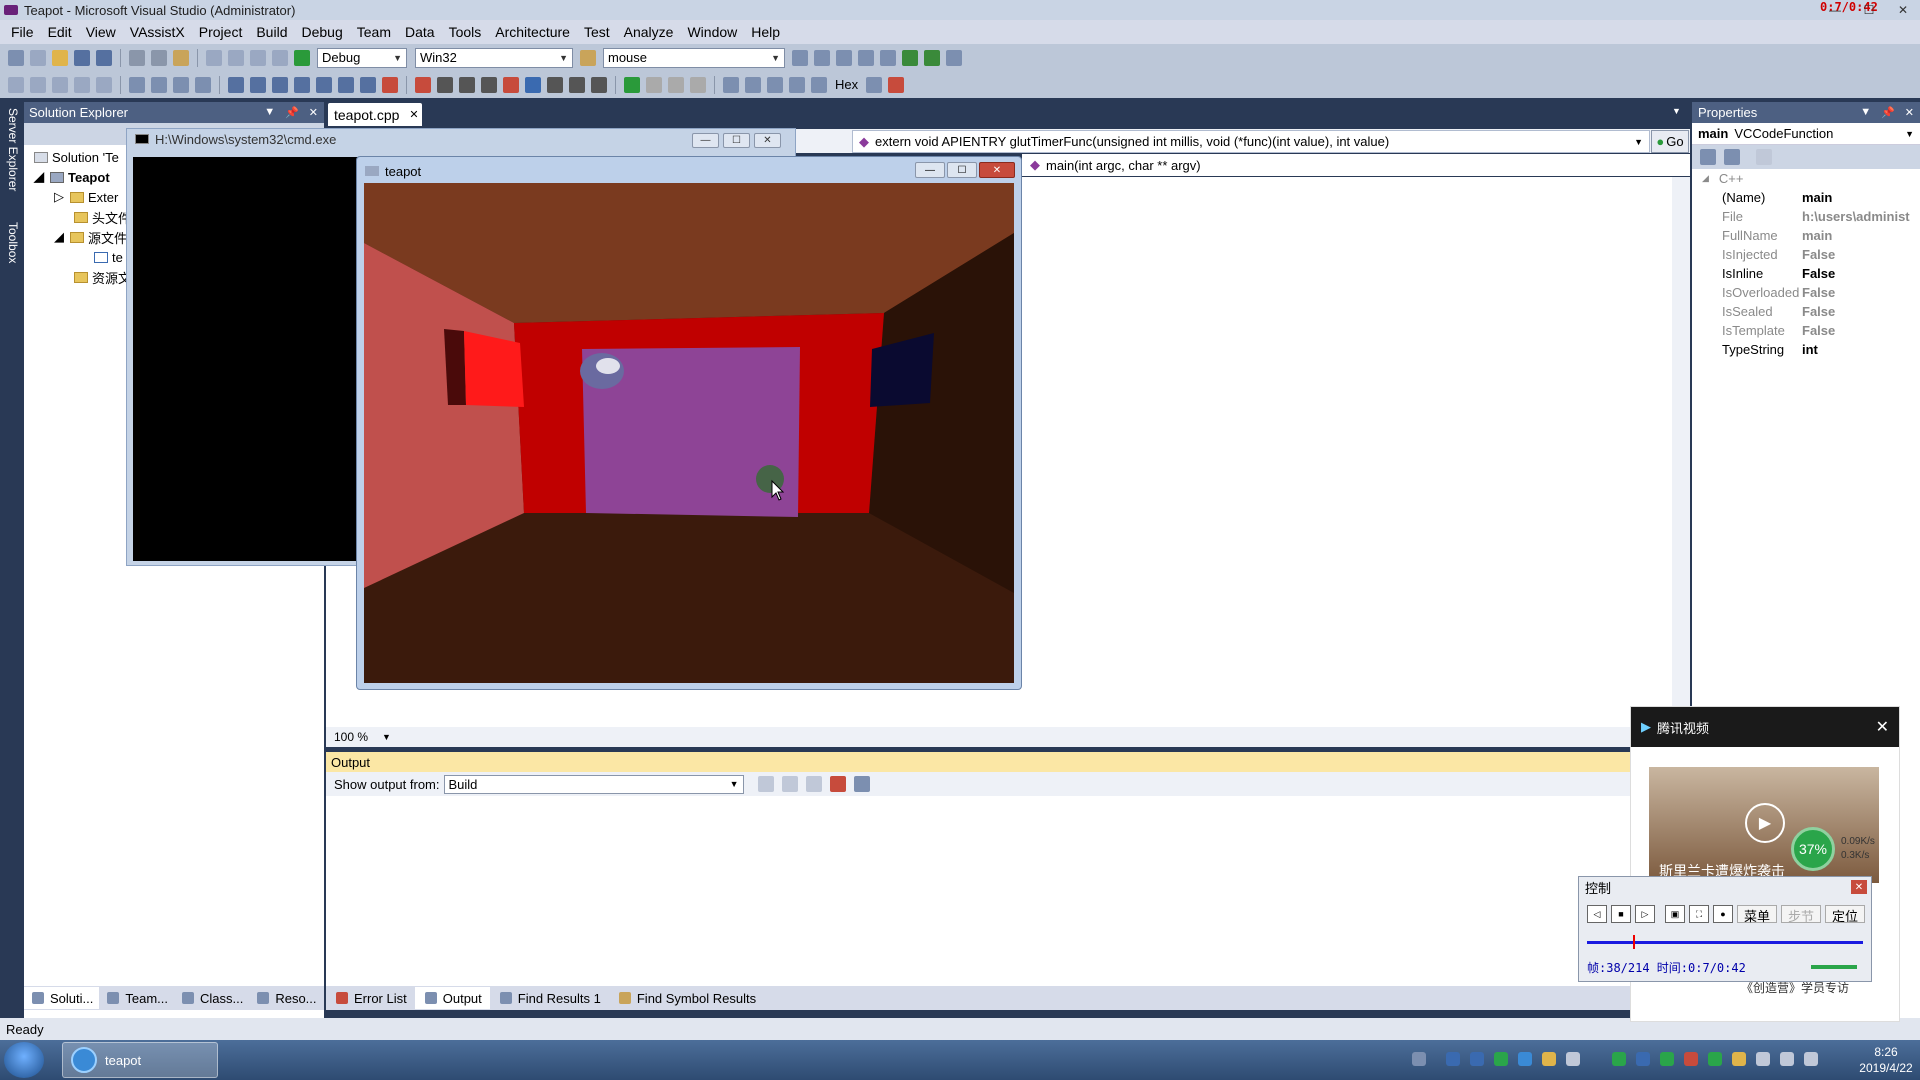 The image size is (1920, 1080). Describe the element at coordinates (292, 112) in the screenshot. I see `pin-icon: 📌` at that location.